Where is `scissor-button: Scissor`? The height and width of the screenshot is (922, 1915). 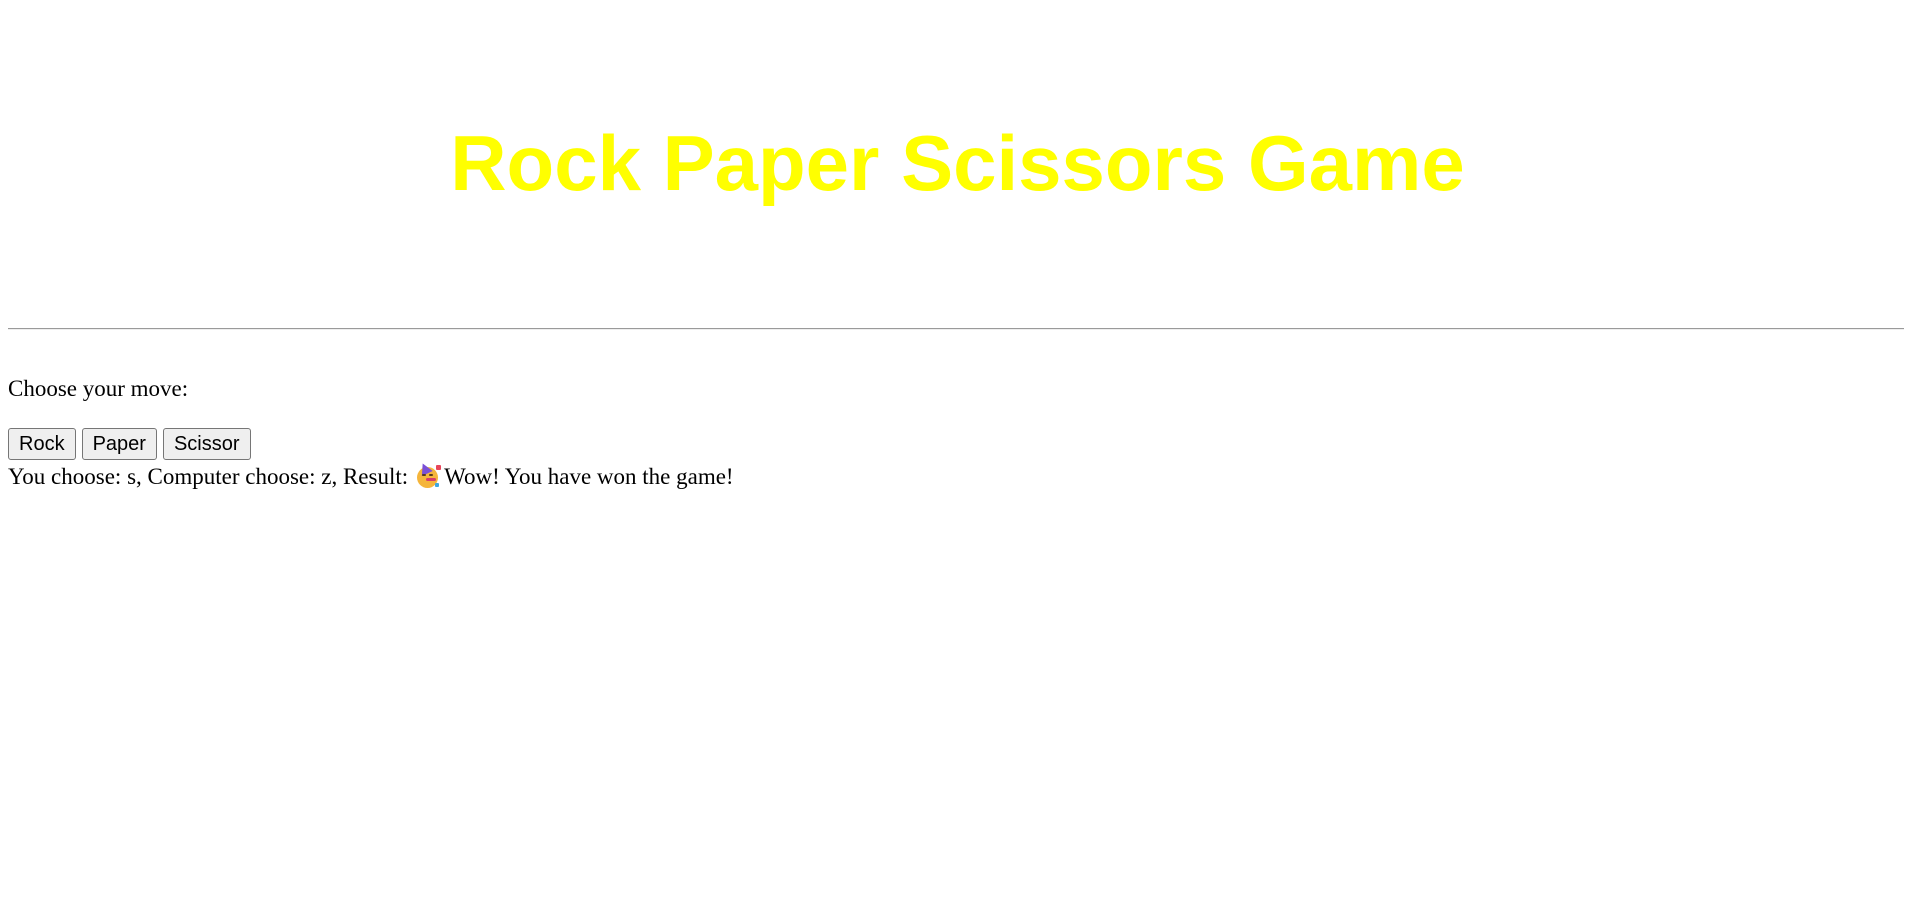
scissor-button: Scissor is located at coordinates (206, 444).